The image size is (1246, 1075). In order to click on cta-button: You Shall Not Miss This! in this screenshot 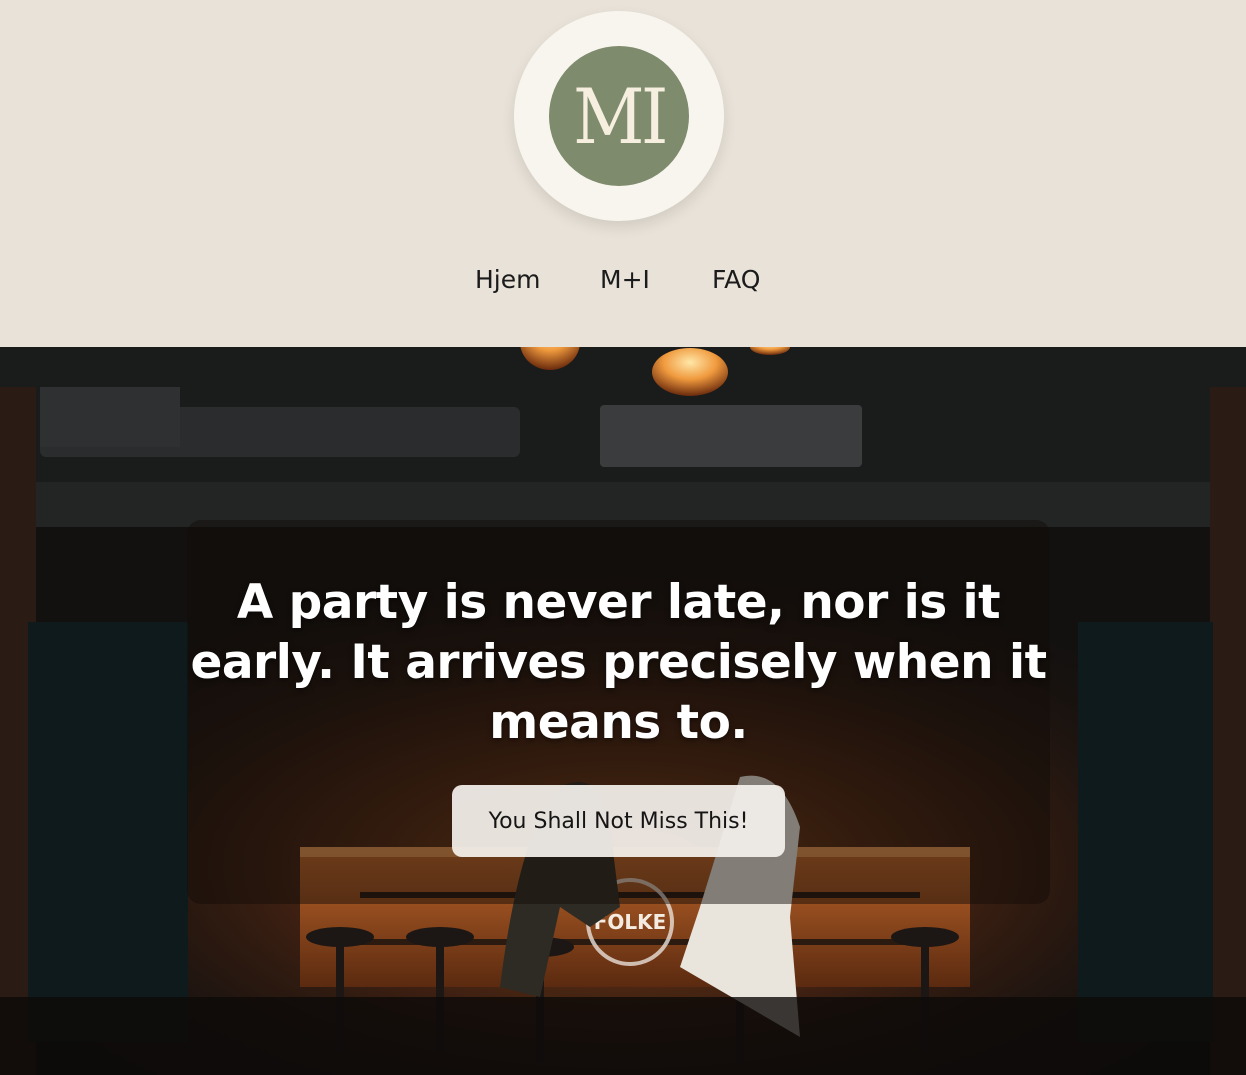, I will do `click(618, 821)`.